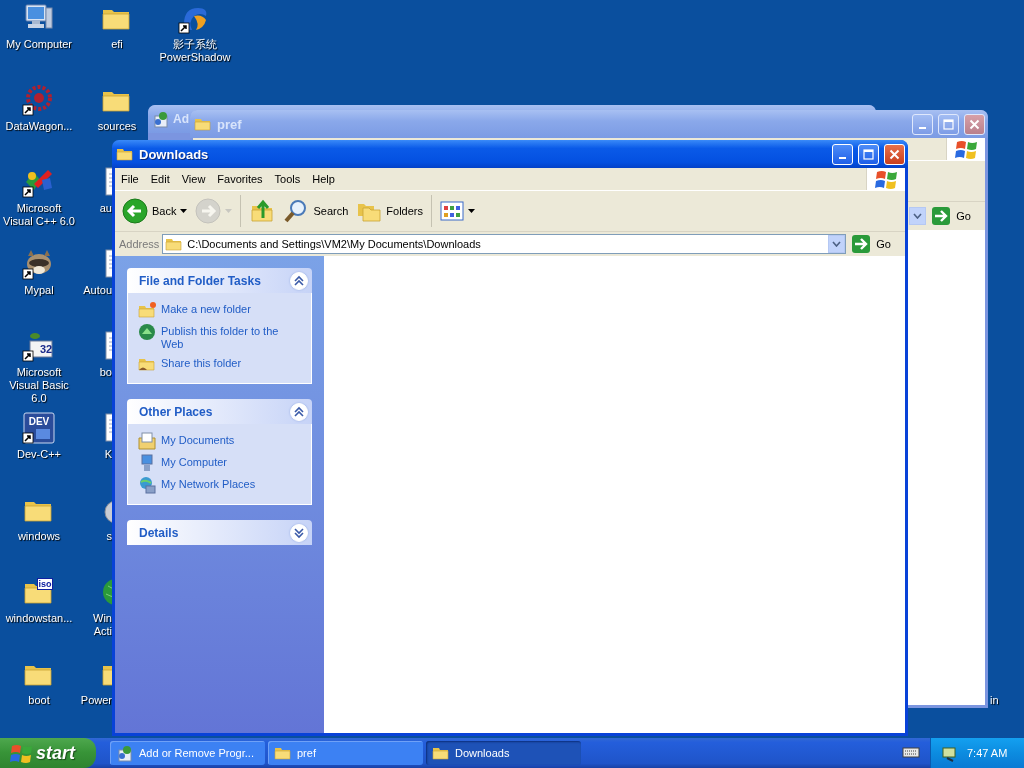  What do you see at coordinates (95, 700) in the screenshot?
I see `desktop-icon-label: Power` at bounding box center [95, 700].